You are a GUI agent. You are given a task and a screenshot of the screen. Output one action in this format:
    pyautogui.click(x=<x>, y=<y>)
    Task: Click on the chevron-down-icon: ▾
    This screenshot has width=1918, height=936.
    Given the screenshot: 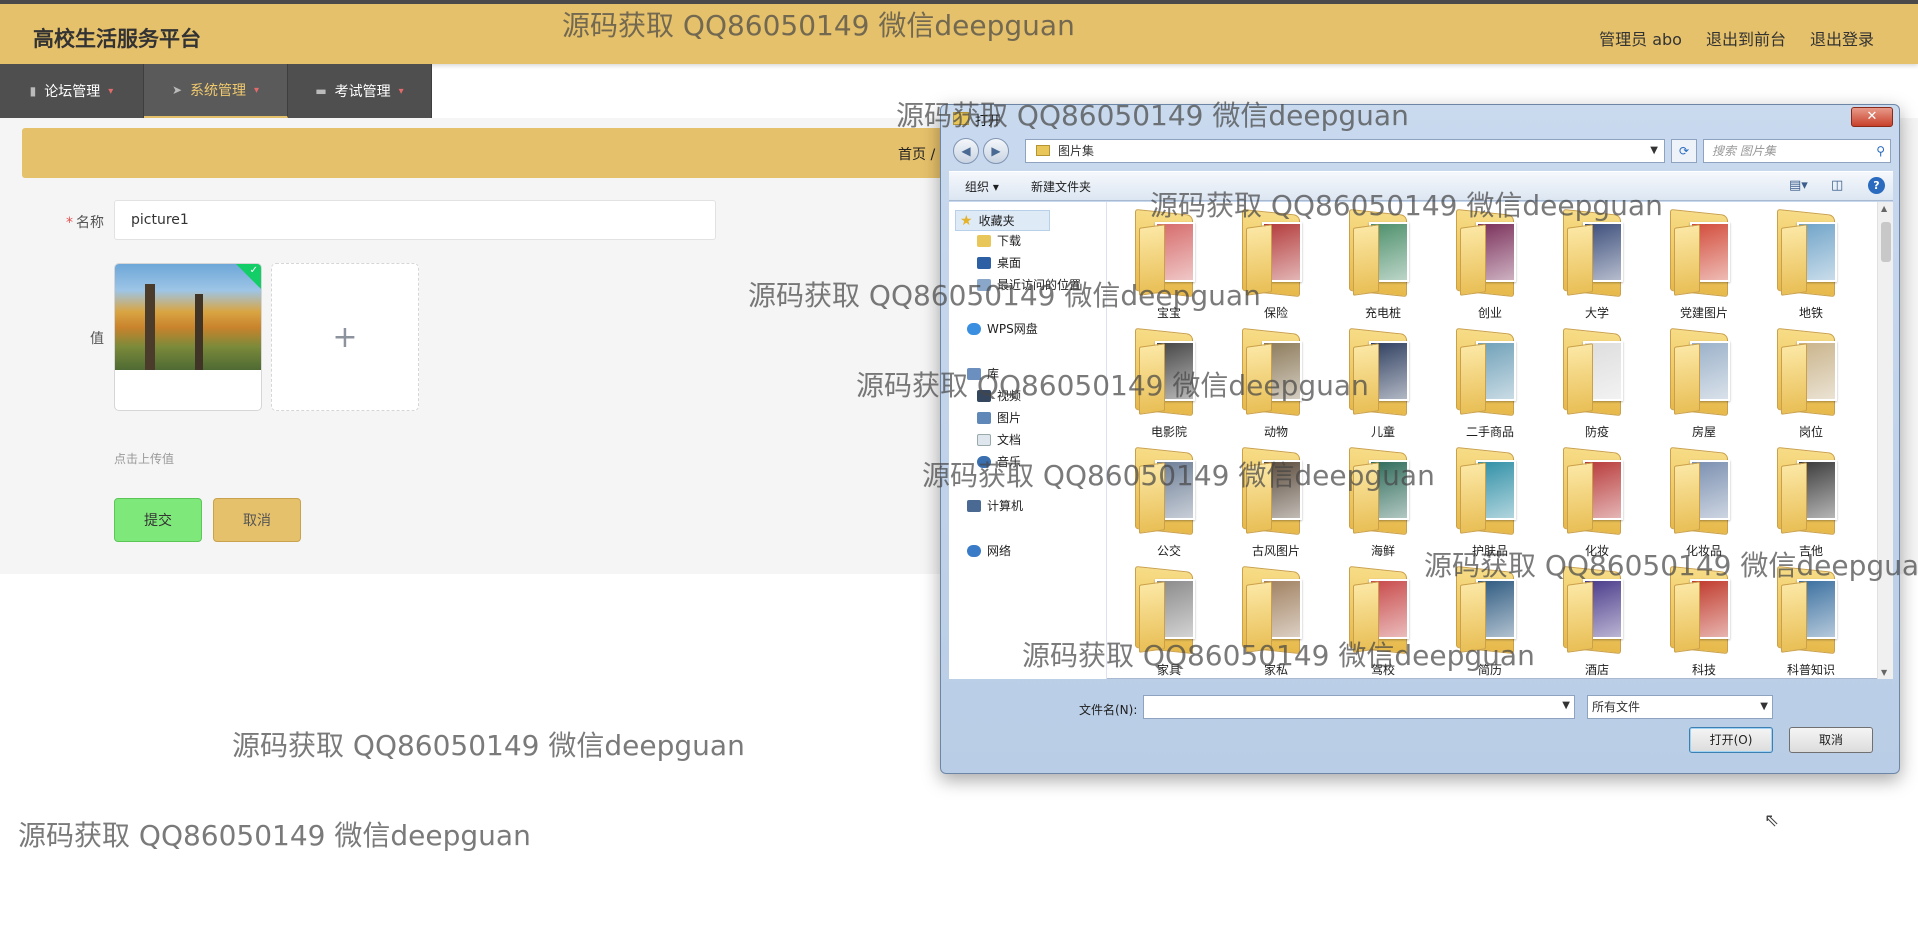 What is the action you would take?
    pyautogui.click(x=257, y=90)
    